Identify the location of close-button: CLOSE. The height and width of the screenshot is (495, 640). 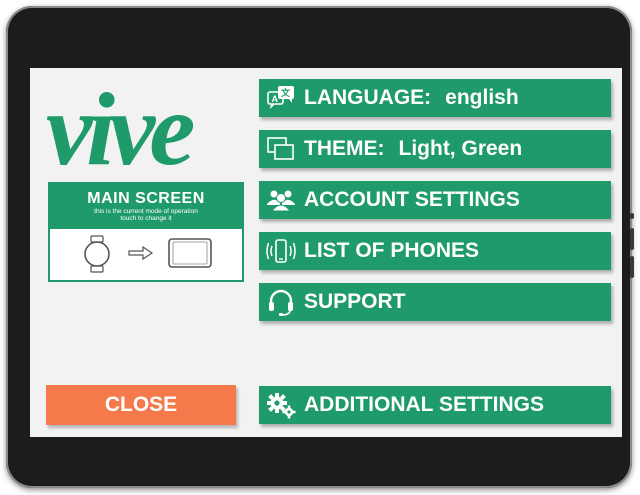
(141, 405).